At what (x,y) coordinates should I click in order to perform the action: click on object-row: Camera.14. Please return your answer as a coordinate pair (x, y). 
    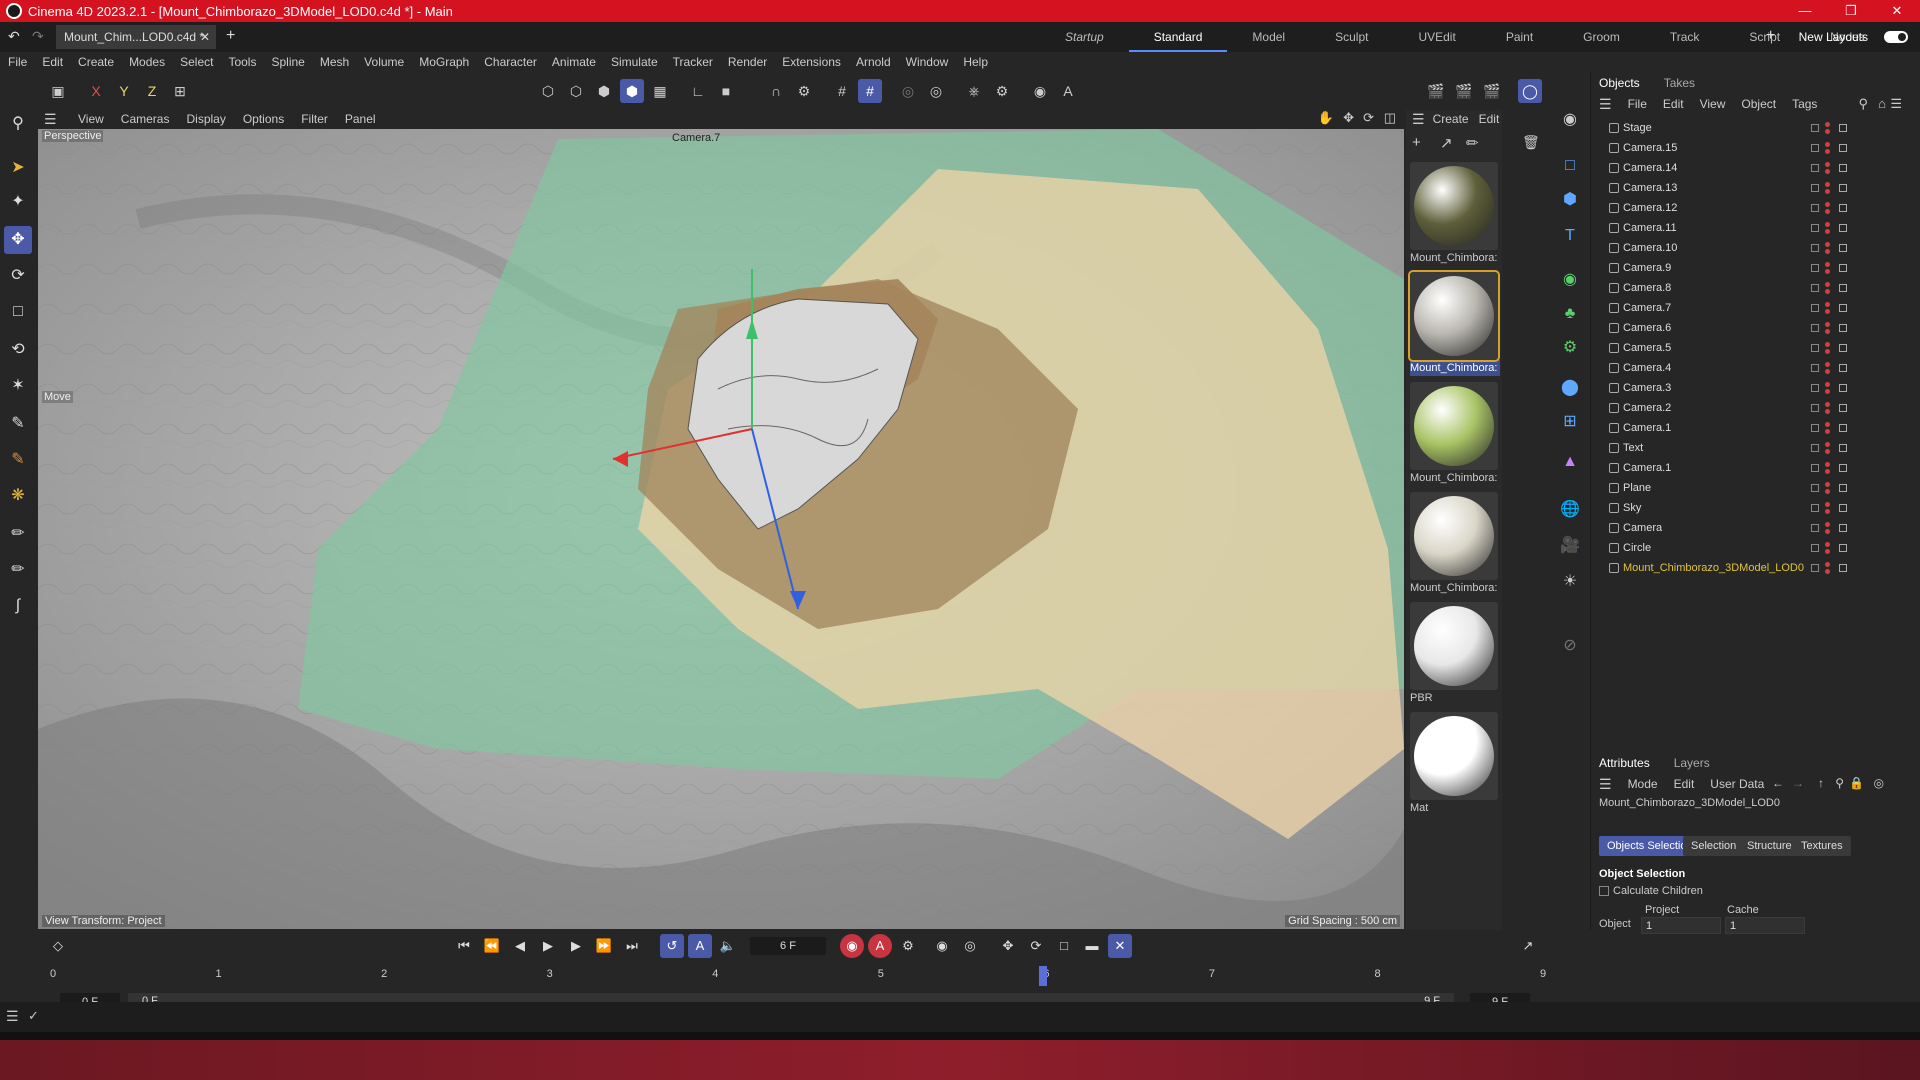
    Looking at the image, I should click on (1755, 168).